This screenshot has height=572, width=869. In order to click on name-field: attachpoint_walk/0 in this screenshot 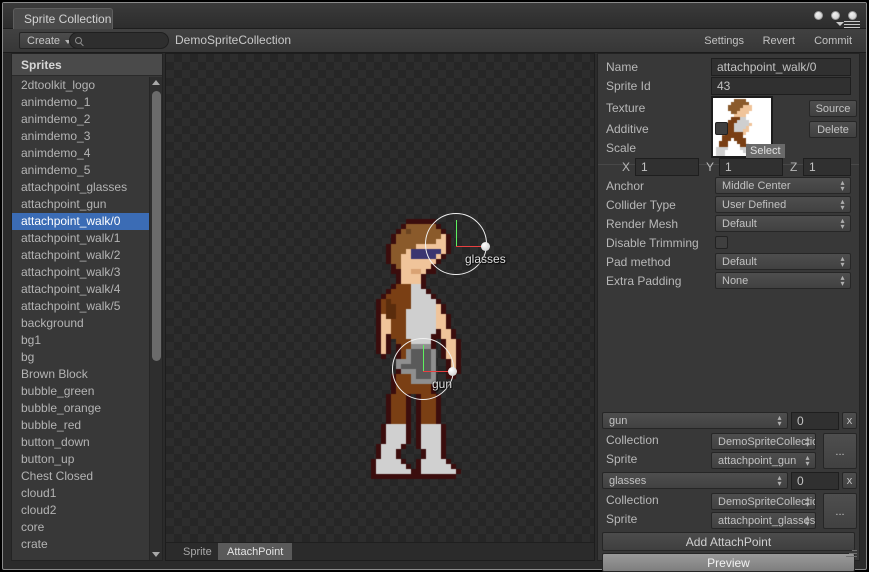, I will do `click(781, 67)`.